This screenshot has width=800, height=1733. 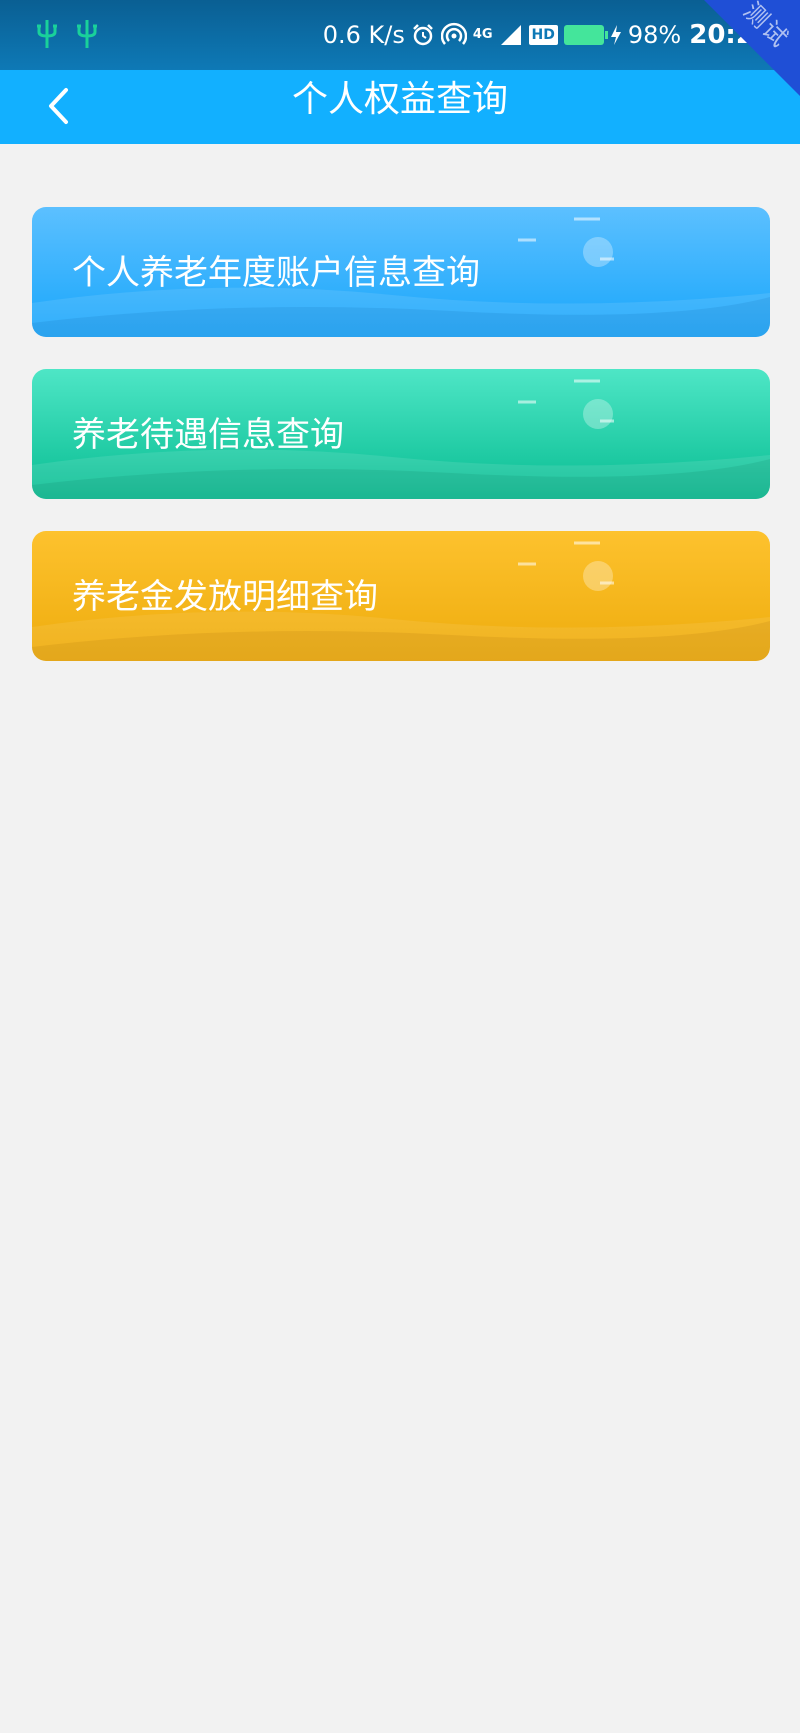 I want to click on battery-percent: 98%, so click(x=654, y=35).